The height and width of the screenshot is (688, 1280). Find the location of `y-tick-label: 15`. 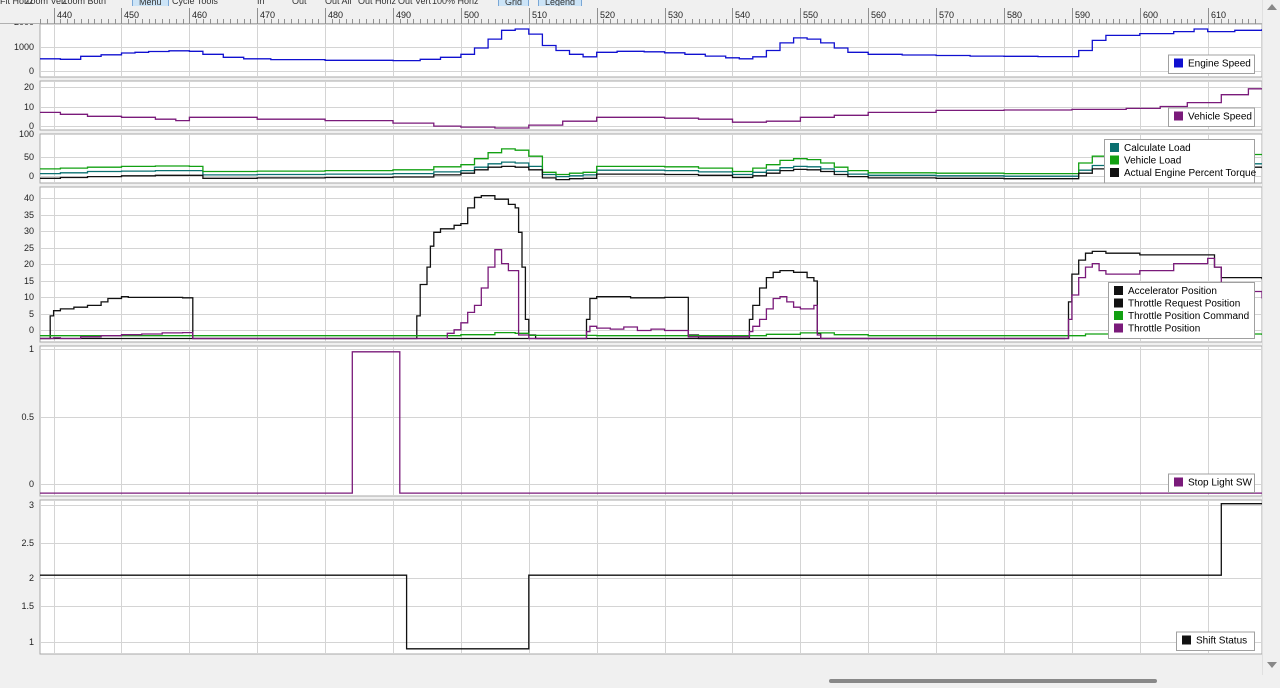

y-tick-label: 15 is located at coordinates (29, 281).